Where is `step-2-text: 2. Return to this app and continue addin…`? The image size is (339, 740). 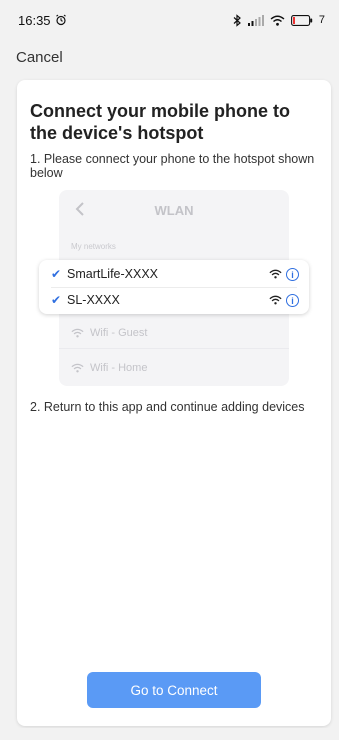
step-2-text: 2. Return to this app and continue addin… is located at coordinates (167, 407).